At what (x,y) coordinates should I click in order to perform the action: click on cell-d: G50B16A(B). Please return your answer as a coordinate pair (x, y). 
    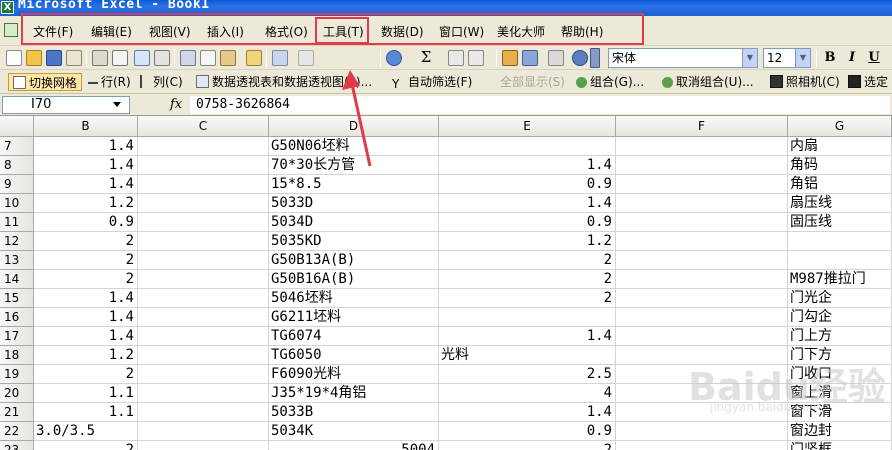
    Looking at the image, I should click on (354, 279).